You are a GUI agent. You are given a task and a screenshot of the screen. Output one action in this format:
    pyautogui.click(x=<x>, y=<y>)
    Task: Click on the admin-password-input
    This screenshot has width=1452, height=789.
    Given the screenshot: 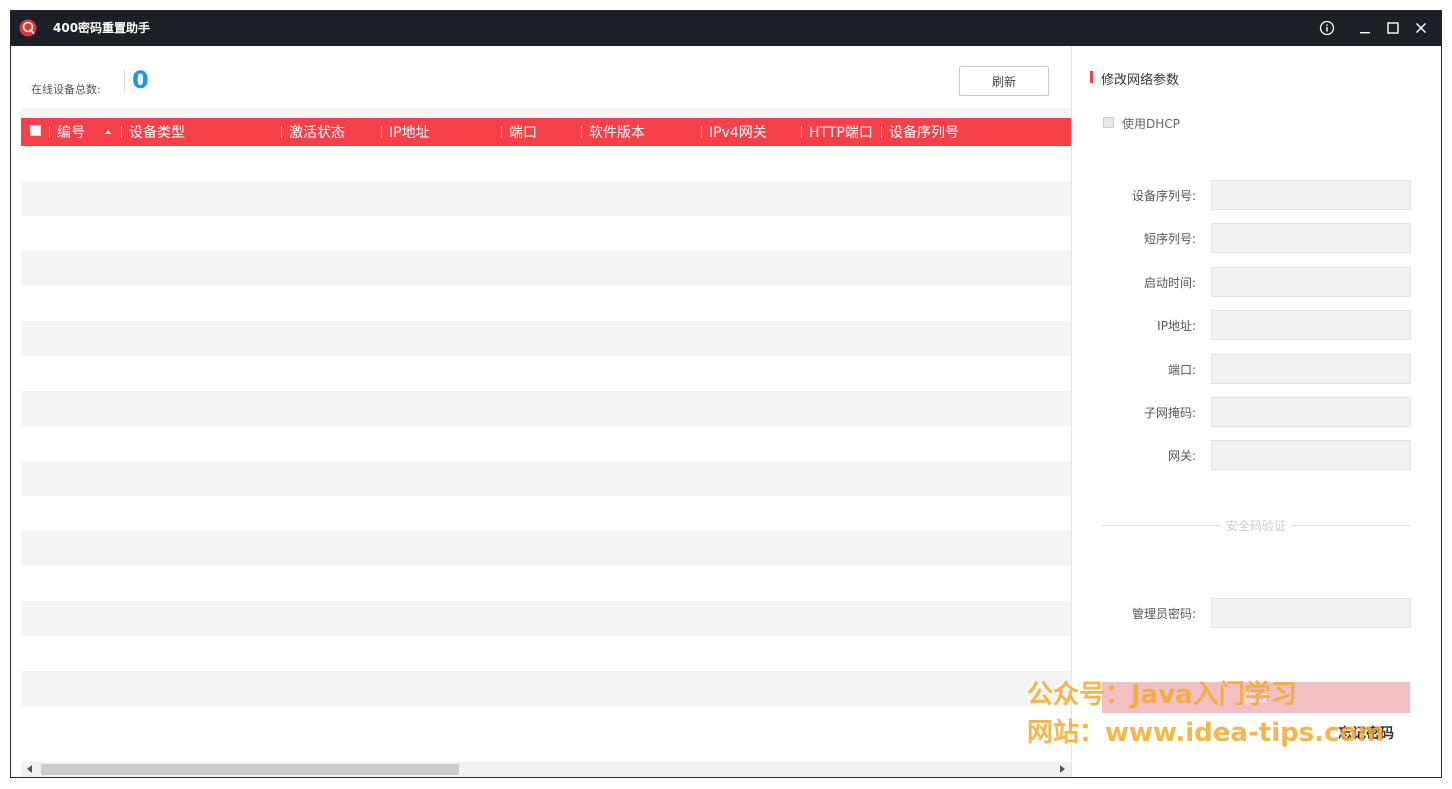 What is the action you would take?
    pyautogui.click(x=1311, y=613)
    